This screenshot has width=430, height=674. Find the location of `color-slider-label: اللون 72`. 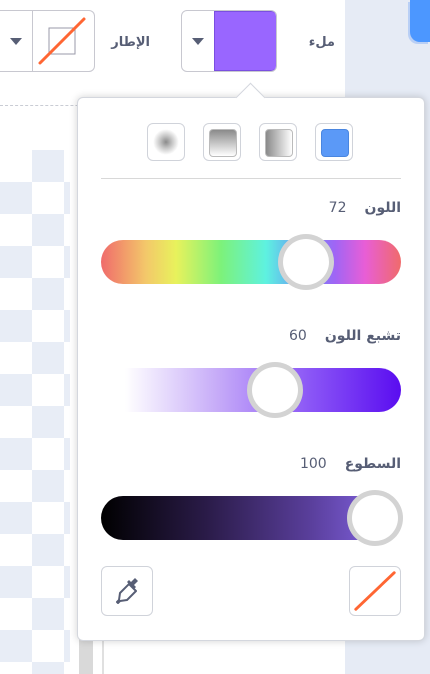

color-slider-label: اللون 72 is located at coordinates (251, 208).